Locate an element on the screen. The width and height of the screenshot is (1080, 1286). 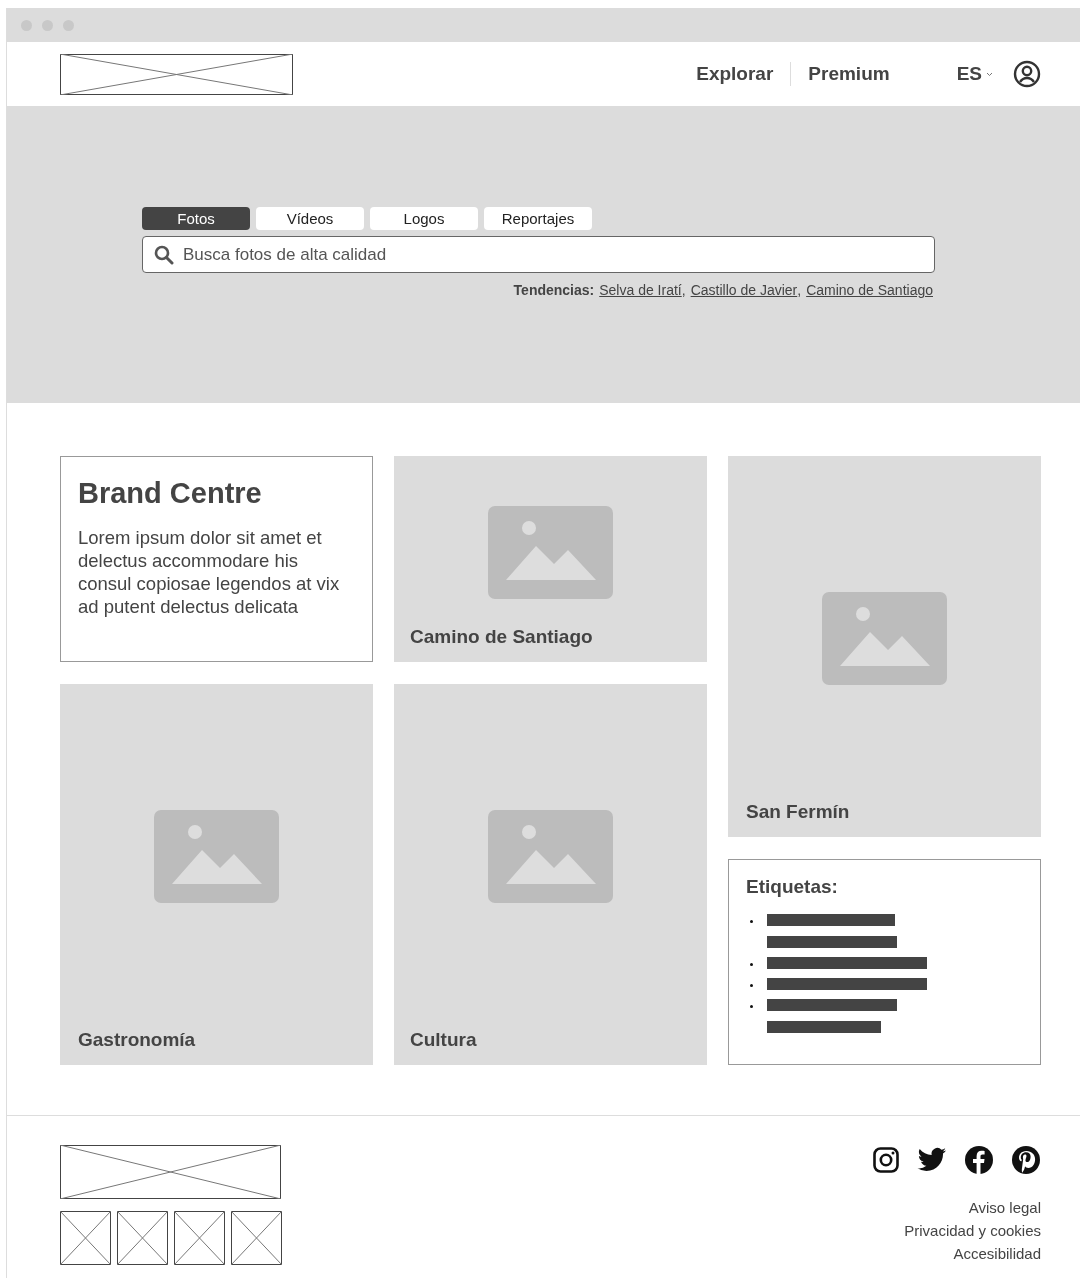
tile-label: Gastronomía is located at coordinates (137, 1040).